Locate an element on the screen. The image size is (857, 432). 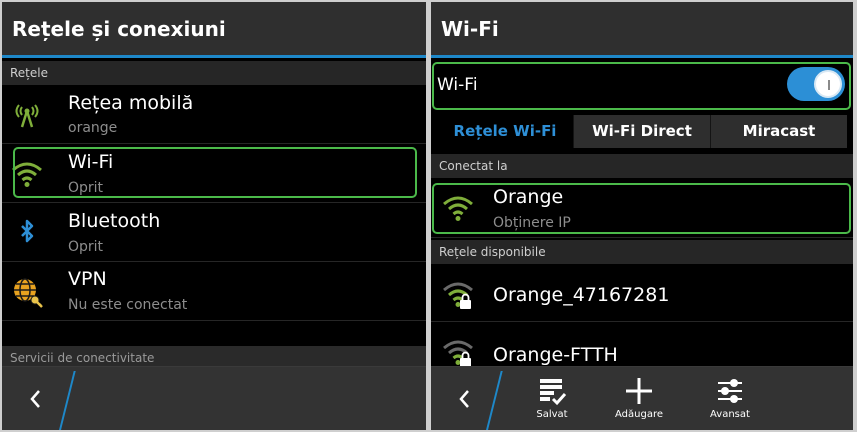
tab-wifi-networks: Rețele Wi-Fi is located at coordinates (505, 131).